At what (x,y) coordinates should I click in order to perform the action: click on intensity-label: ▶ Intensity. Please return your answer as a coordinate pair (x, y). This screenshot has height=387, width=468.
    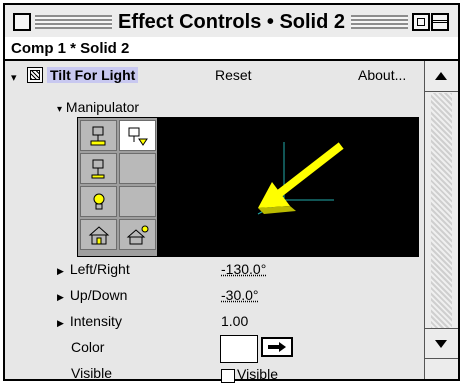
    Looking at the image, I should click on (89, 321).